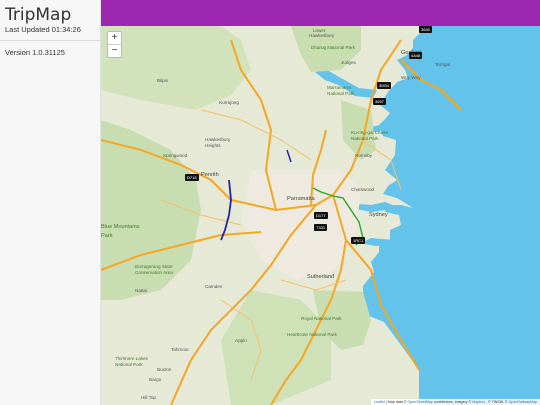  I want to click on vehicle-marker: D177, so click(321, 215).